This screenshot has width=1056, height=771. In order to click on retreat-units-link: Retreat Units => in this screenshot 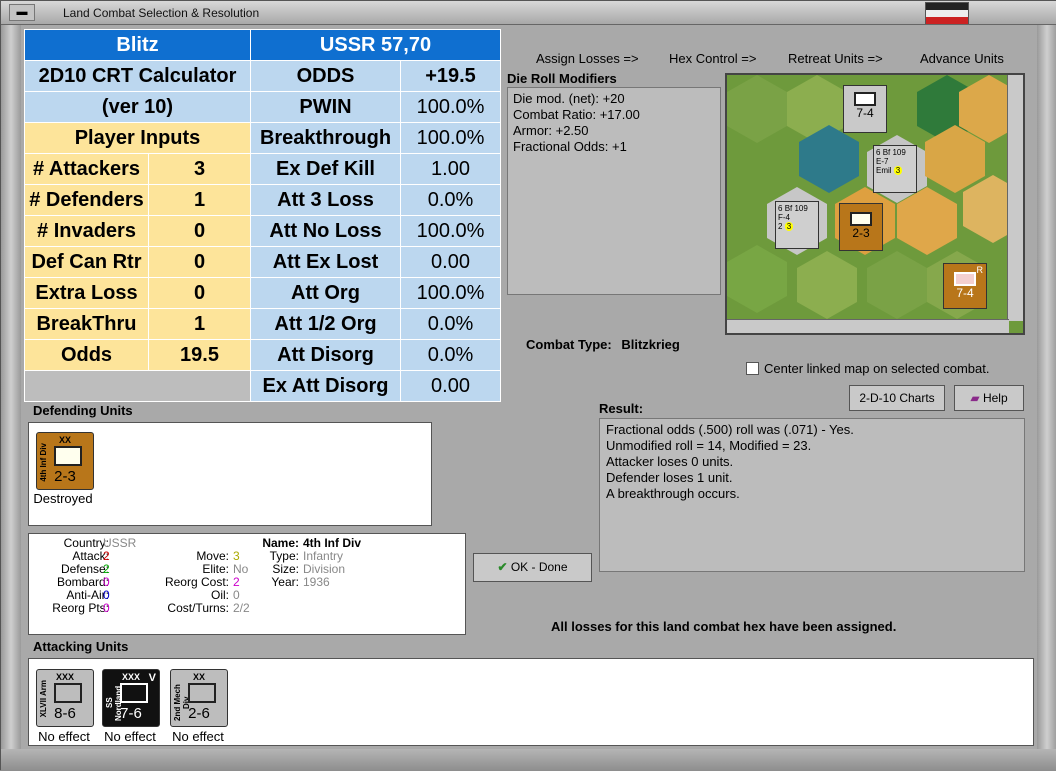, I will do `click(835, 58)`.